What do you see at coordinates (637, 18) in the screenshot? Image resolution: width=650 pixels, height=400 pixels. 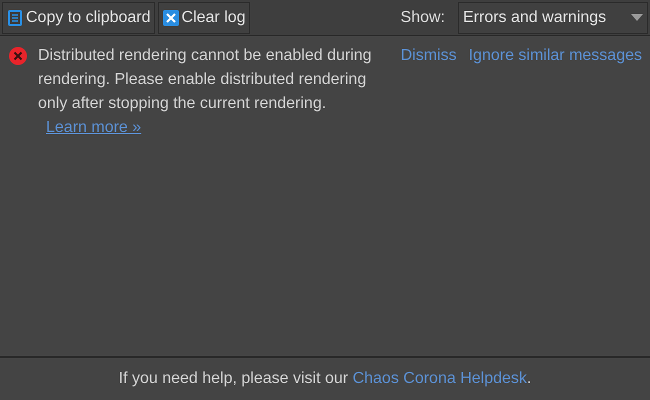 I see `caret-icon` at bounding box center [637, 18].